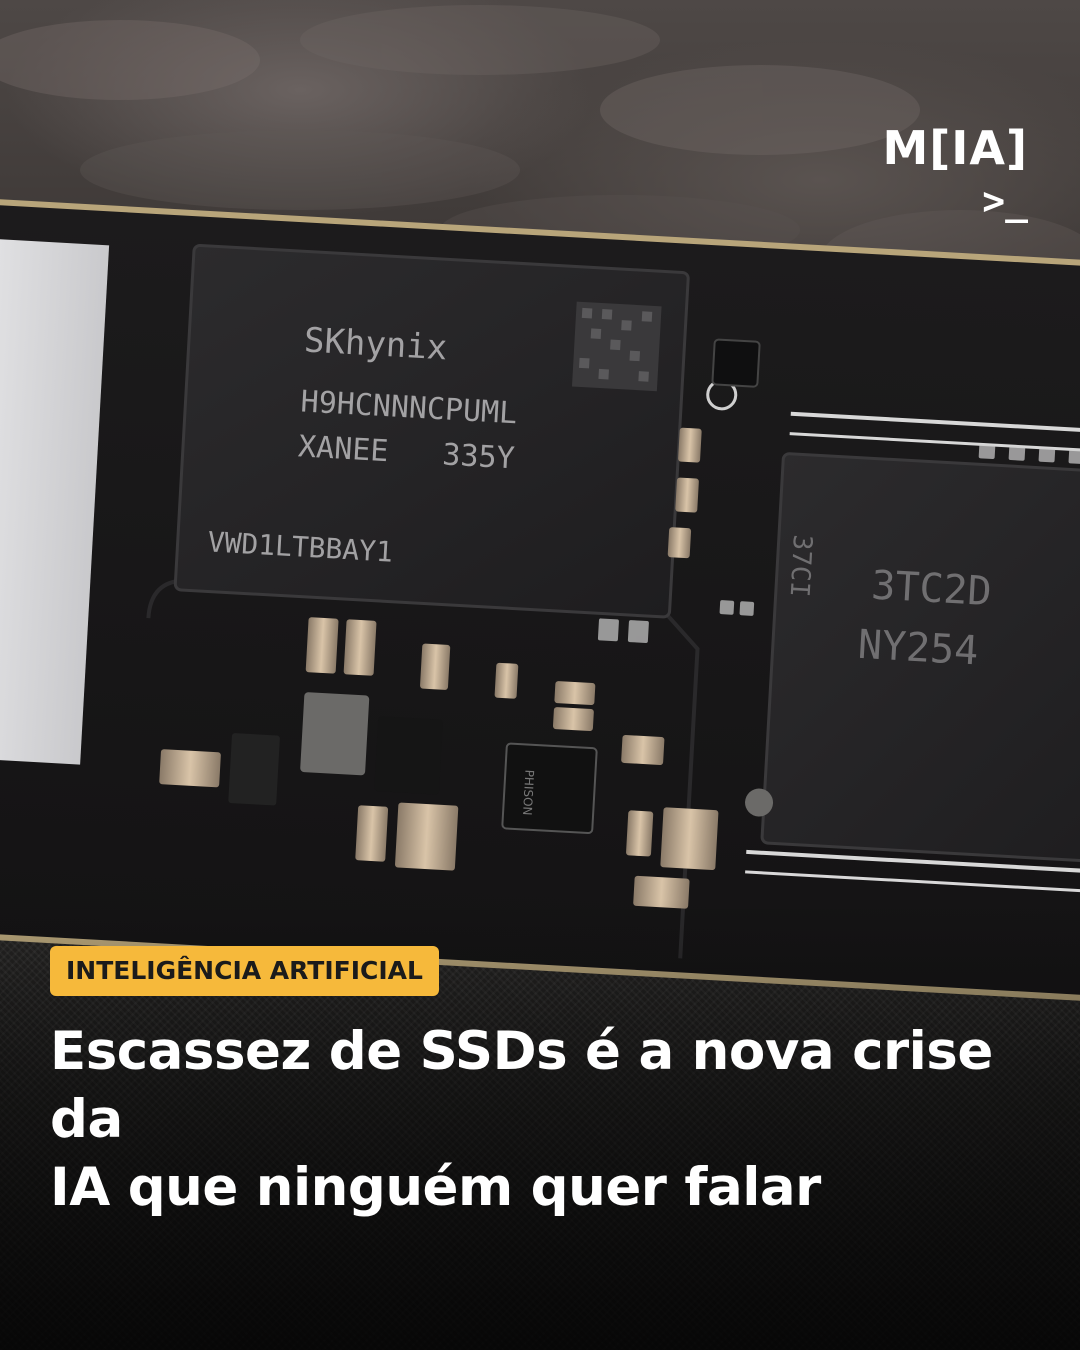  Describe the element at coordinates (1005, 201) in the screenshot. I see `terminal-prompt-icon: >_` at that location.